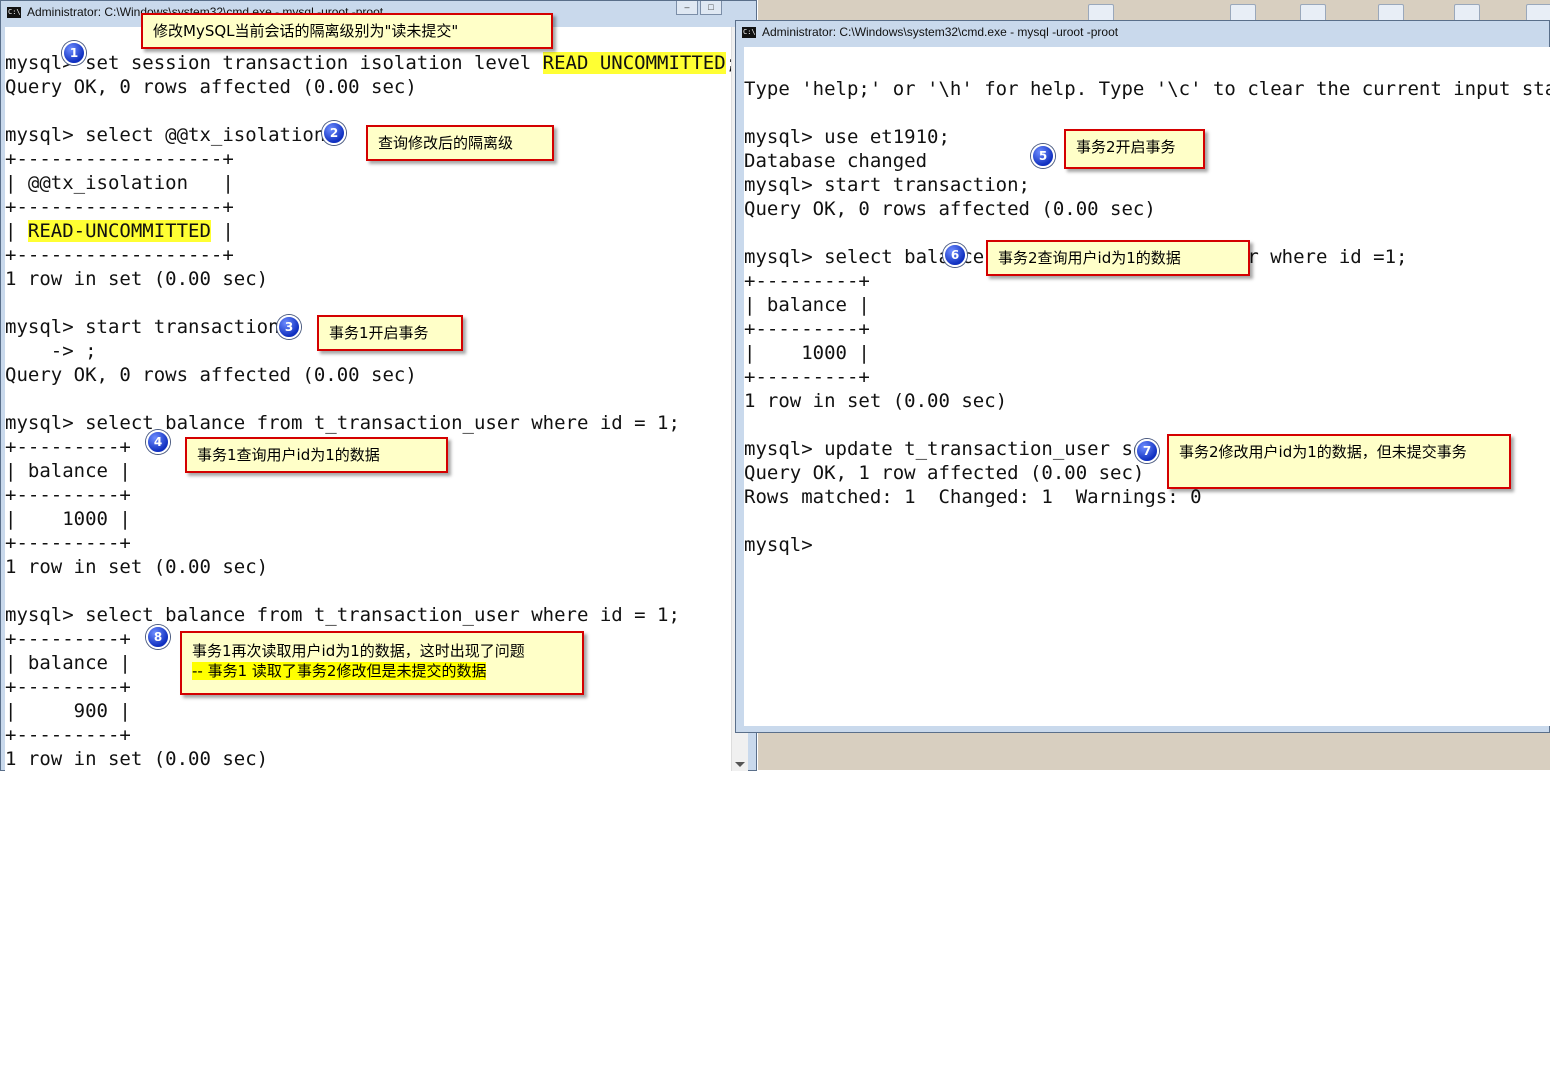 The image size is (1550, 1091). I want to click on console-text: Query OK, 1 row affected (0.00 sec), so click(944, 473).